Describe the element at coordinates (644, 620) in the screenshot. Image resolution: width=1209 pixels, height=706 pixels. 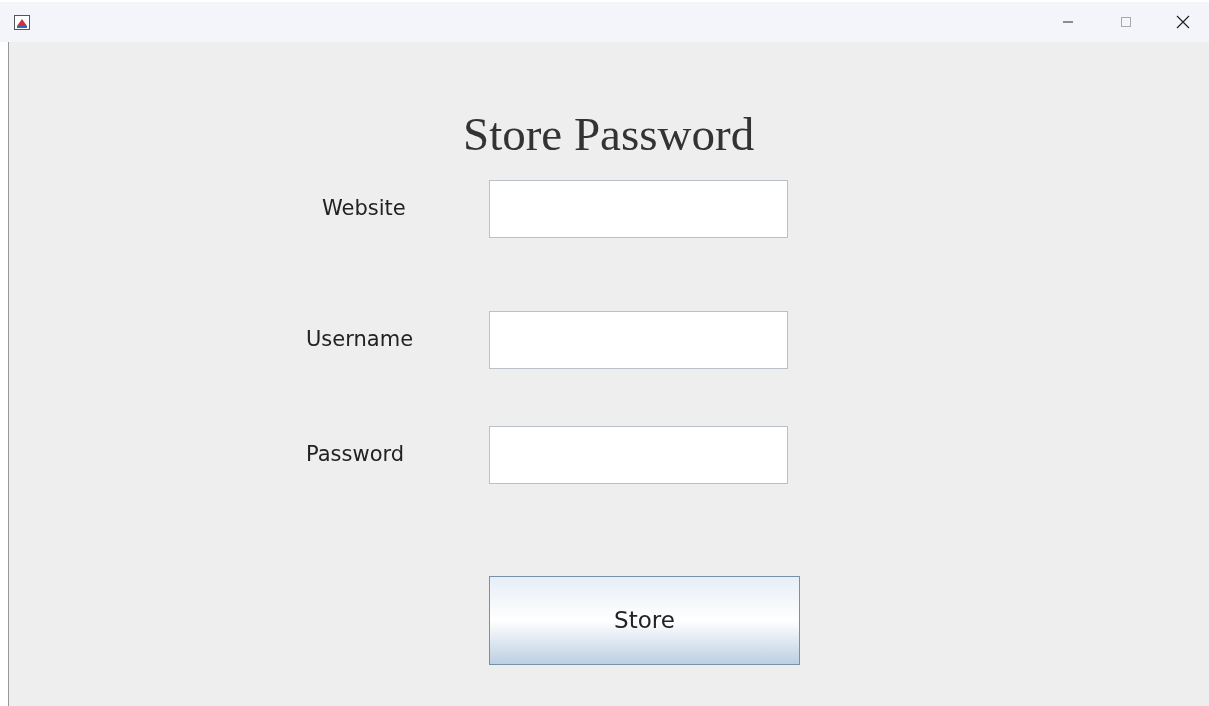
I see `store-button: Store` at that location.